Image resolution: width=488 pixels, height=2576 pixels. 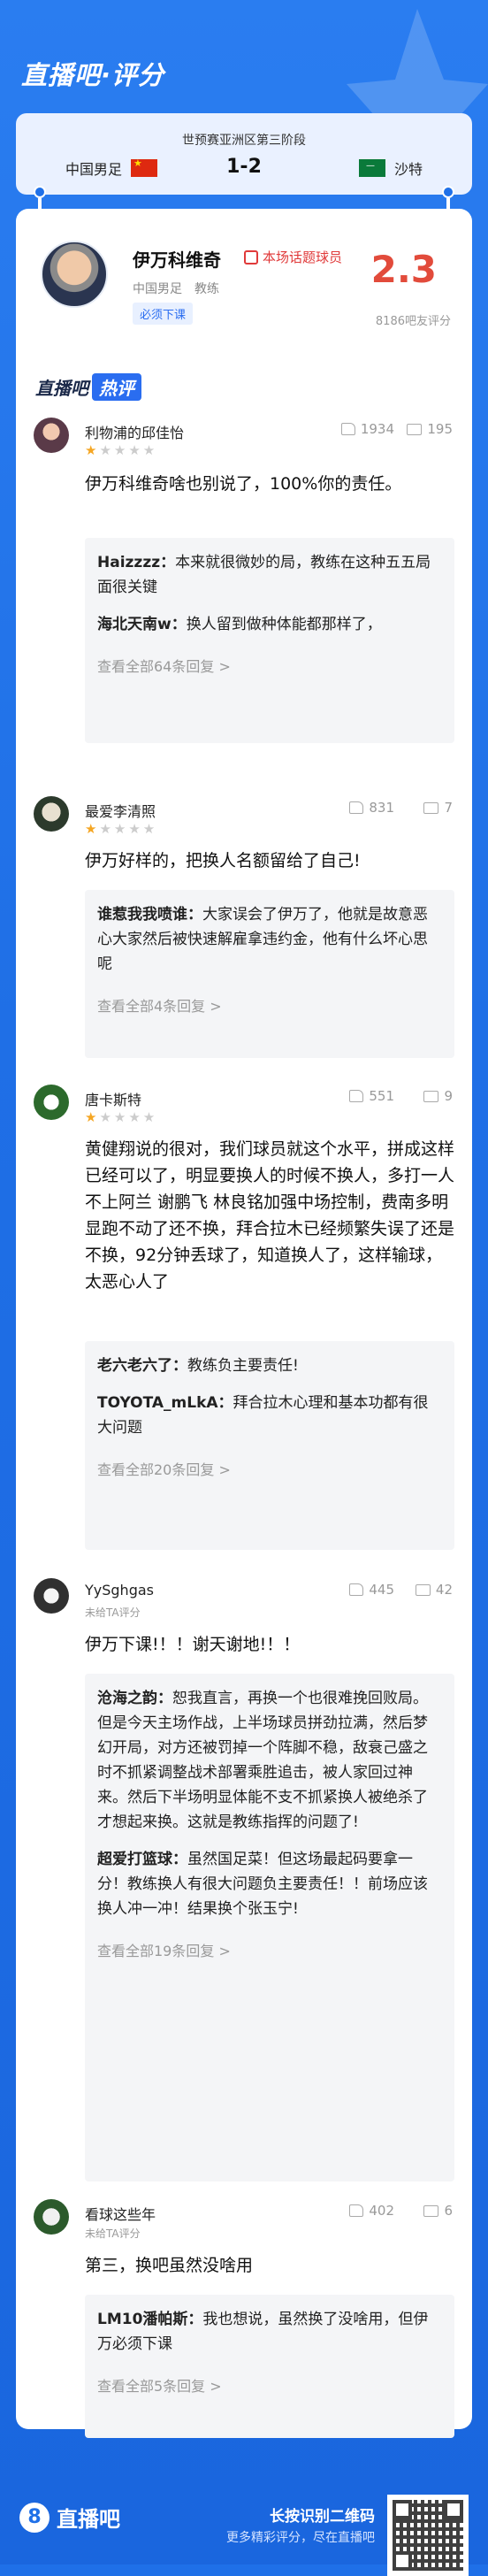 I want to click on home-team-name: 中国男足, so click(x=94, y=169).